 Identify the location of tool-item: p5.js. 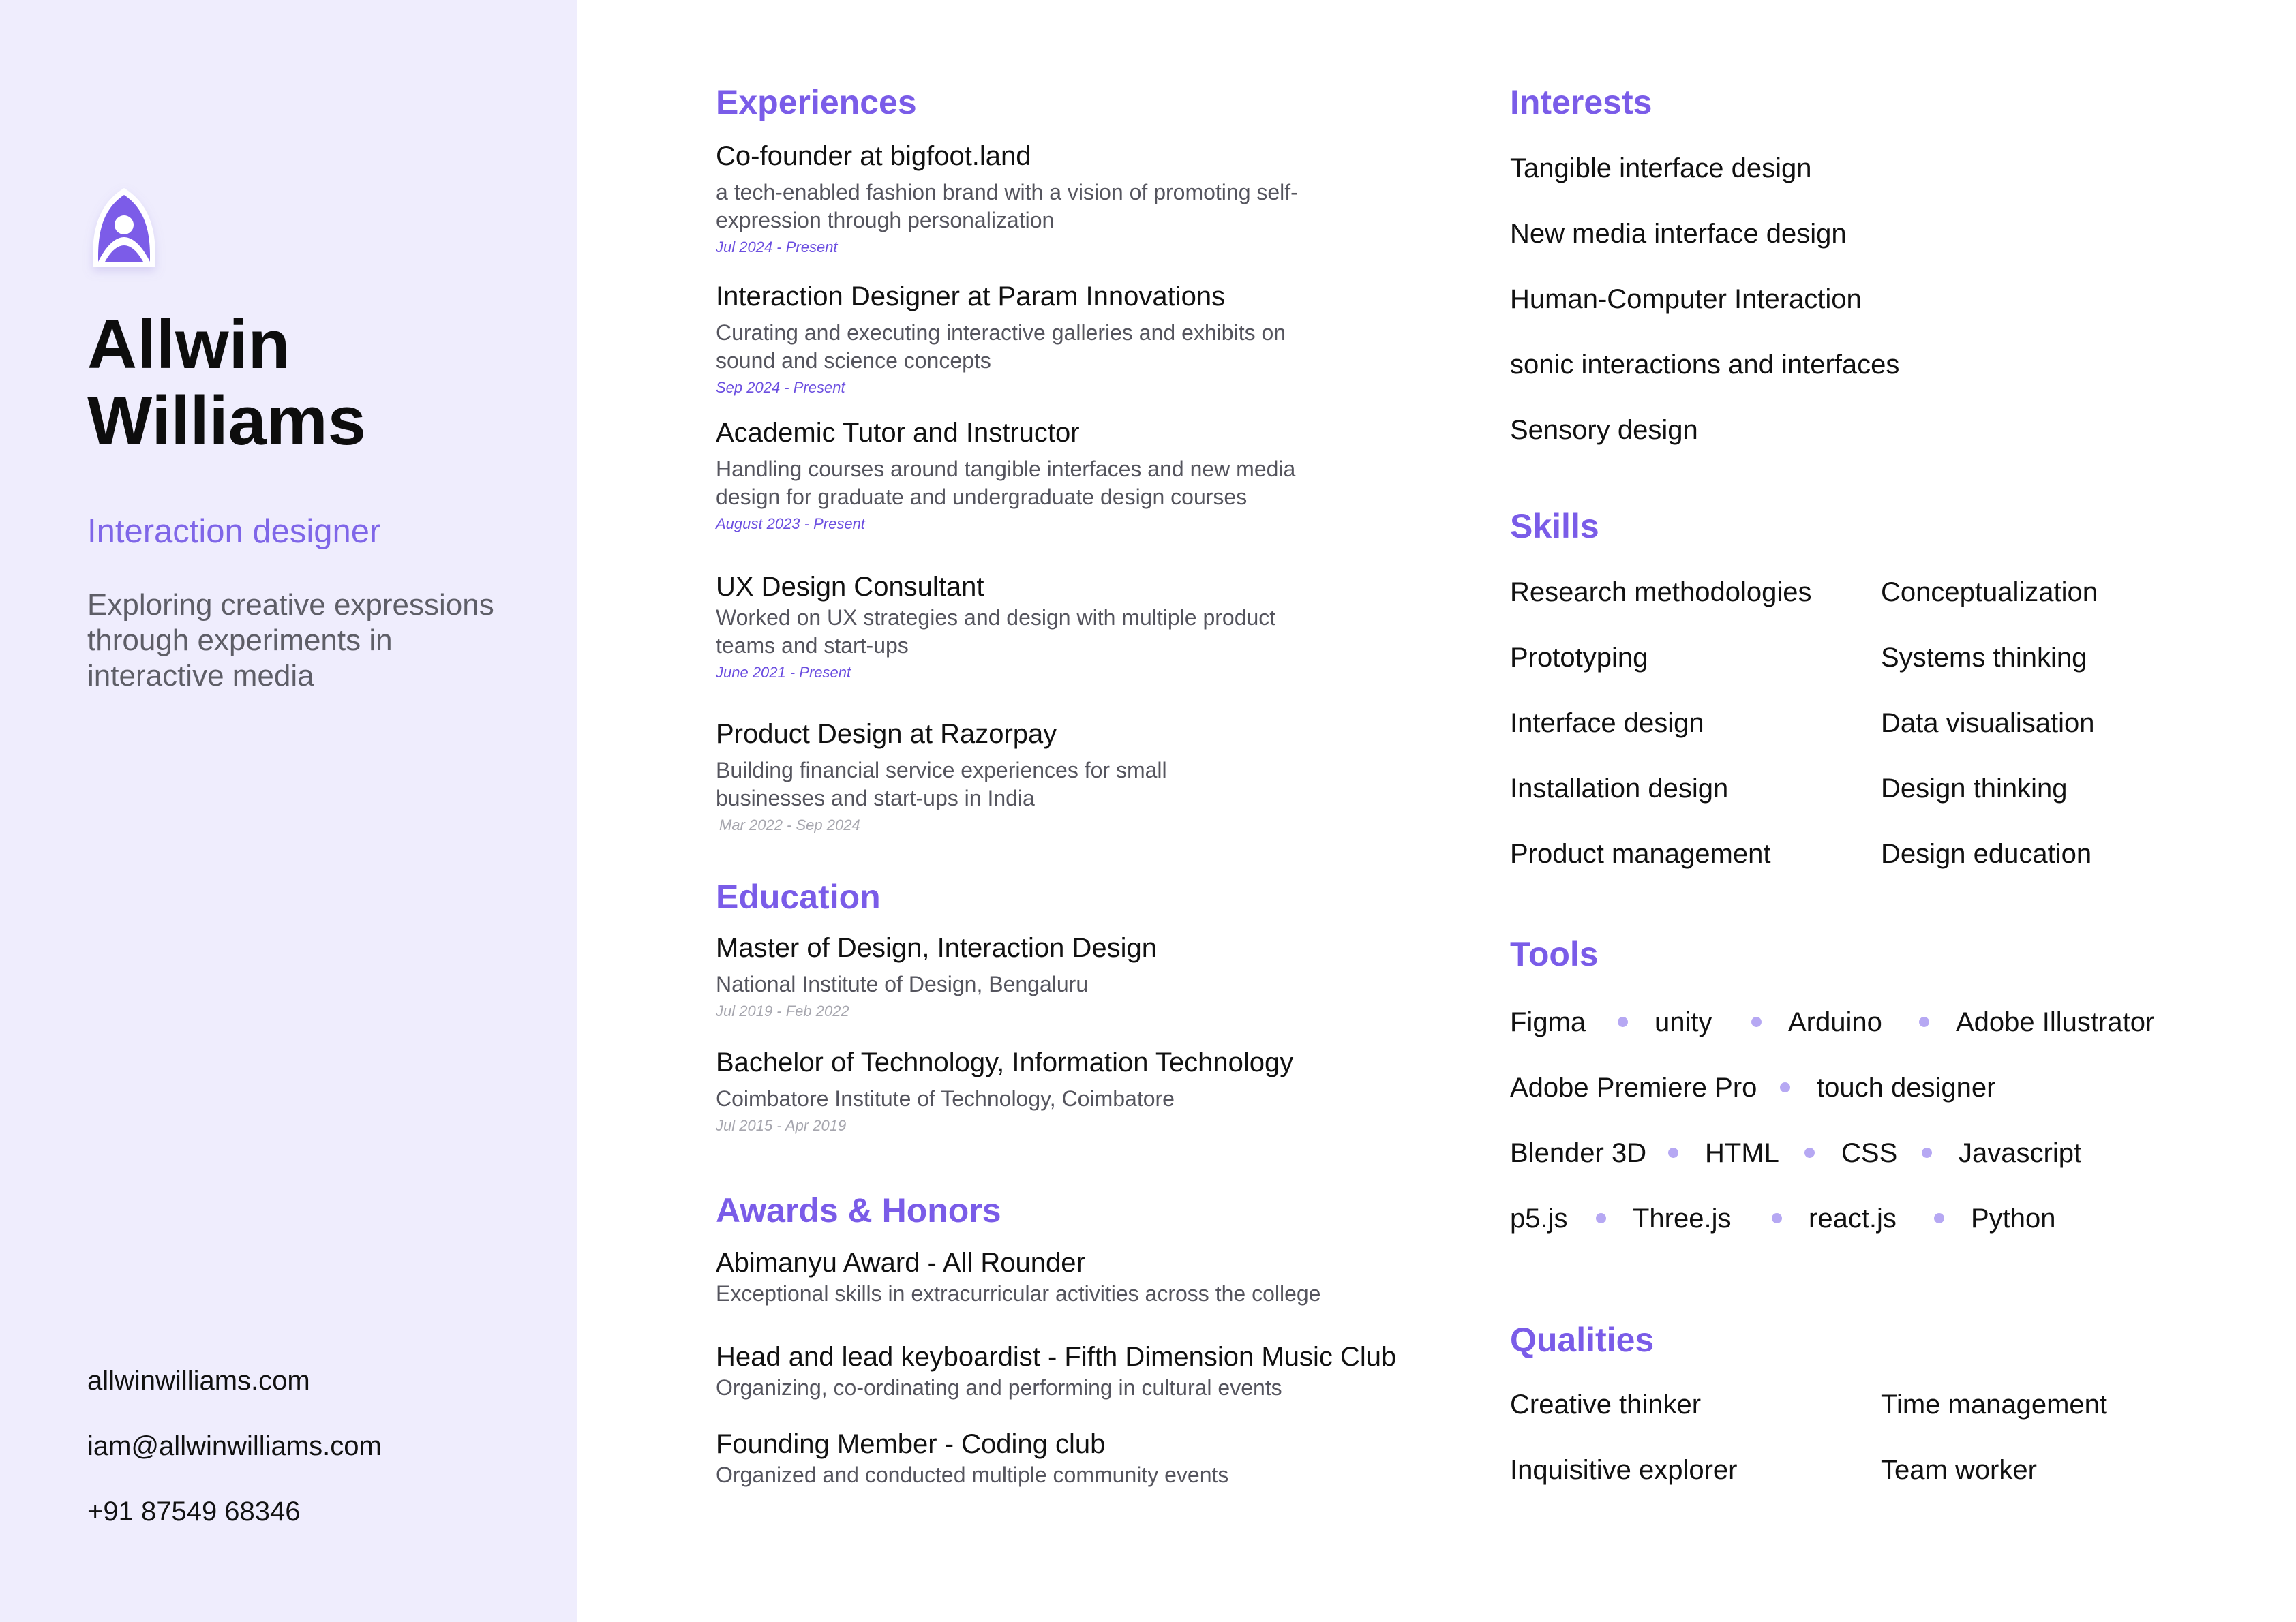
(1539, 1219).